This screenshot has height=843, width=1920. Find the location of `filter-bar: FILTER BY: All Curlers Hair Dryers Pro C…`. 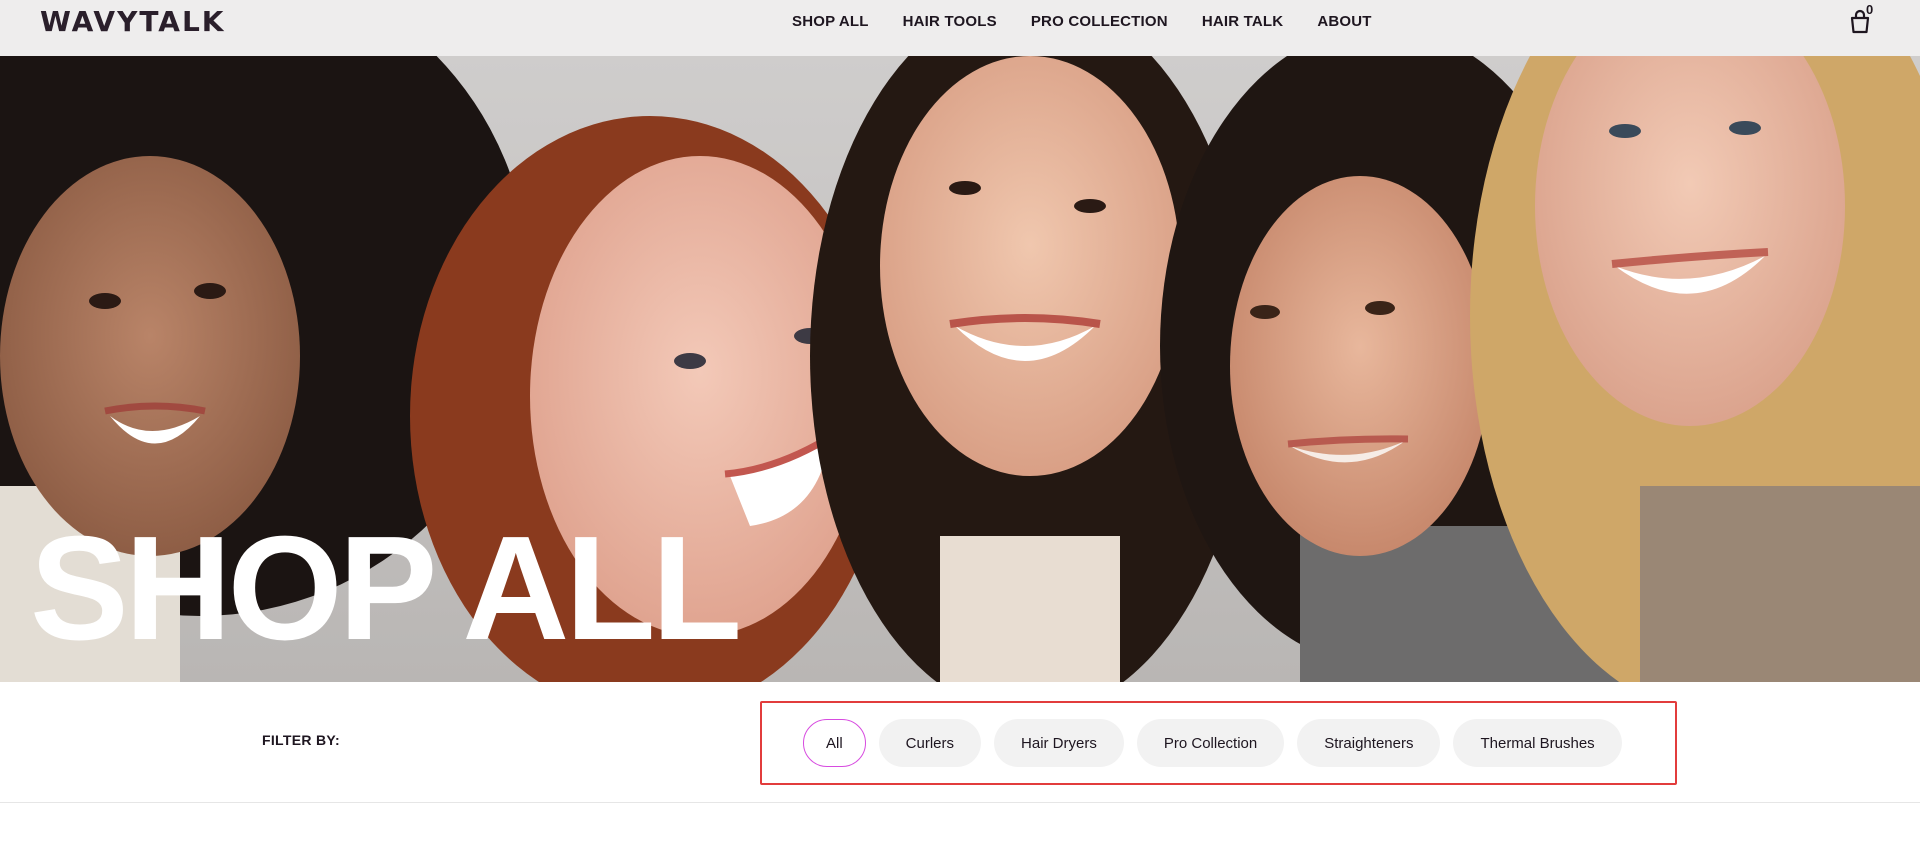

filter-bar: FILTER BY: All Curlers Hair Dryers Pro C… is located at coordinates (960, 742).